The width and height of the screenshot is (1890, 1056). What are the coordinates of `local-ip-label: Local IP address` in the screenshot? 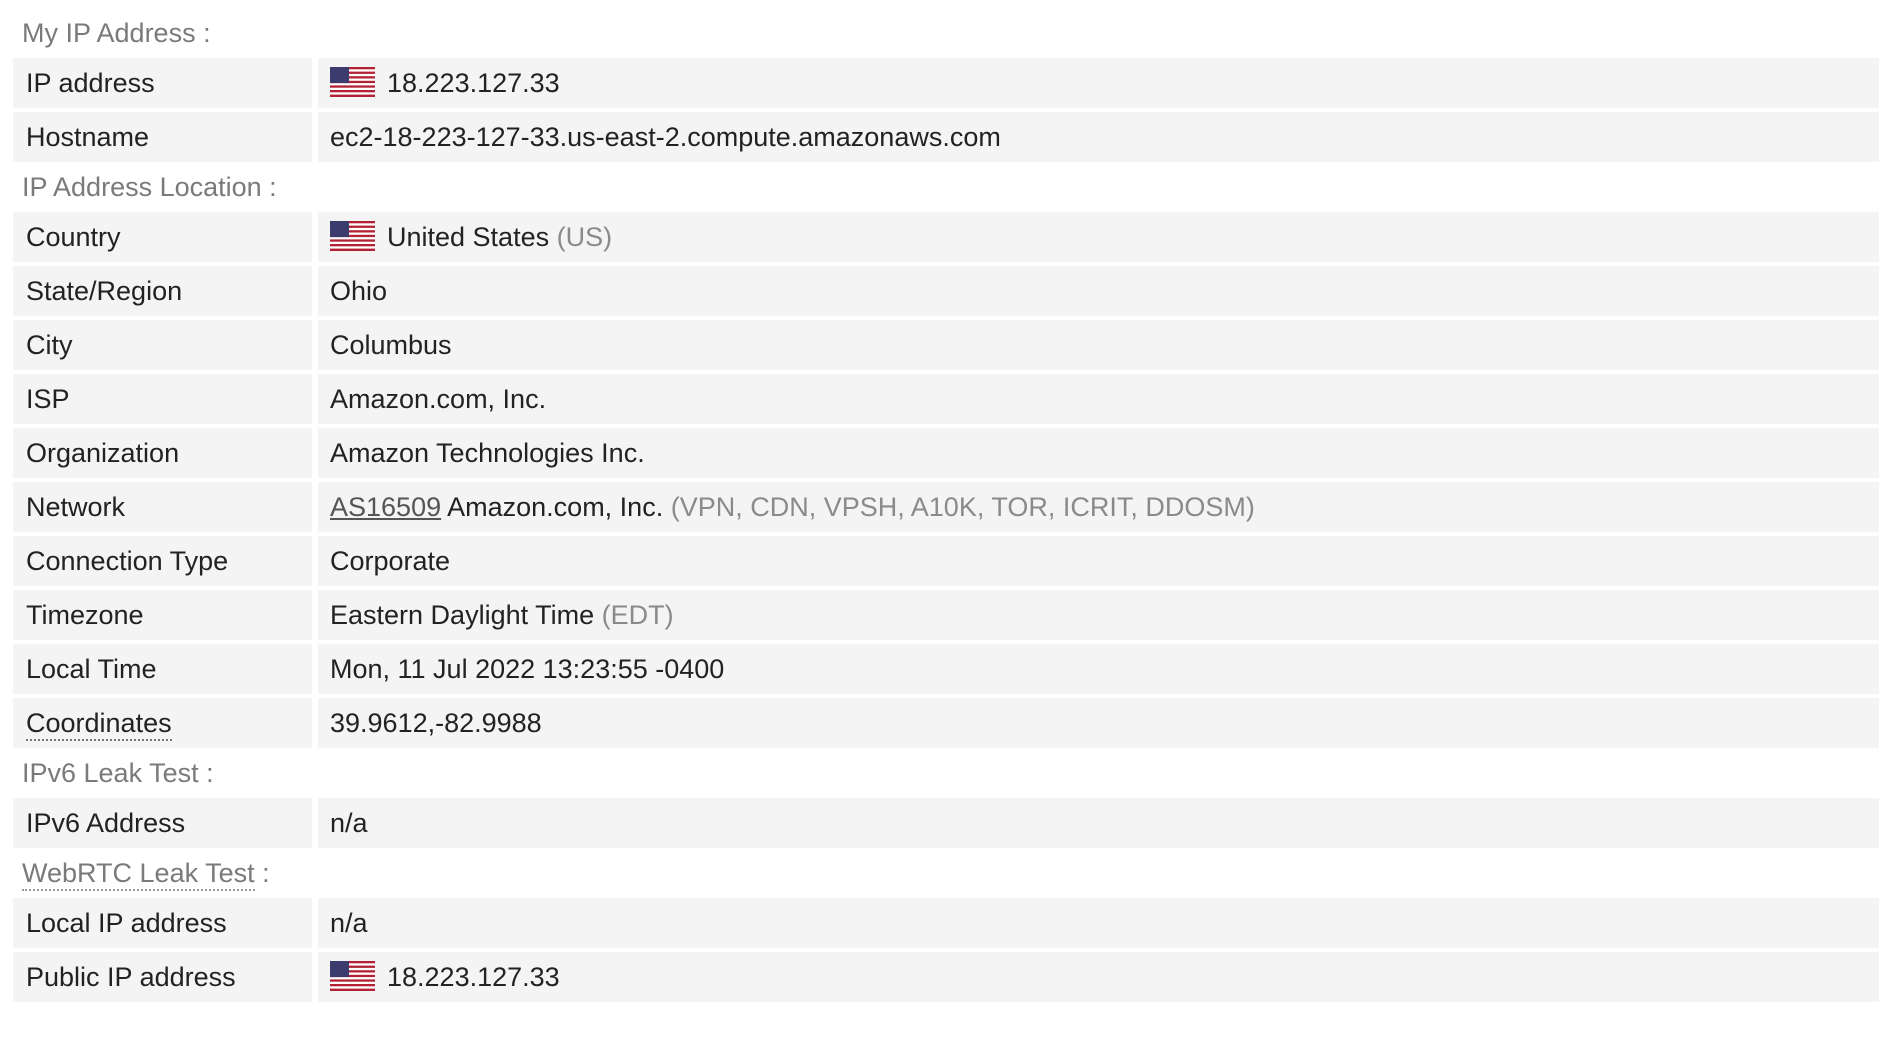 It's located at (165, 923).